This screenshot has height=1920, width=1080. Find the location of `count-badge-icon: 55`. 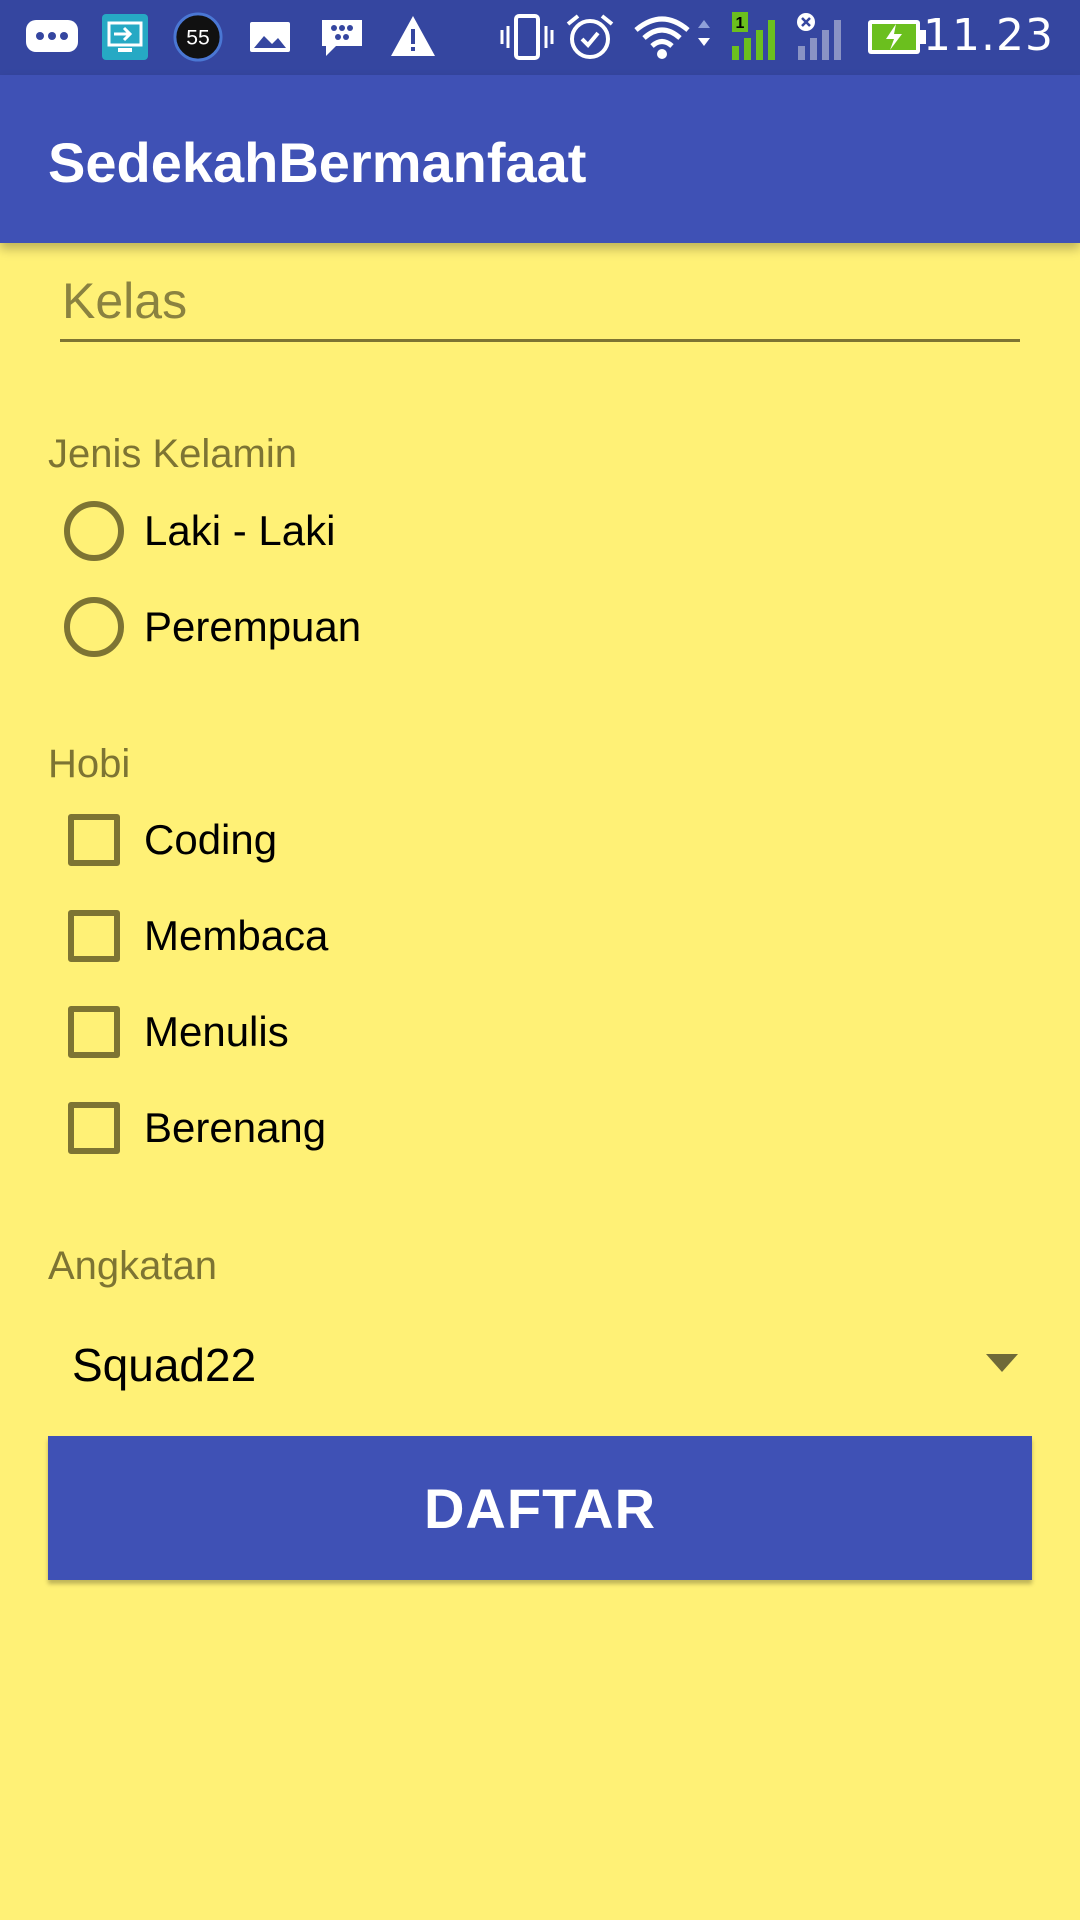

count-badge-icon: 55 is located at coordinates (198, 37).